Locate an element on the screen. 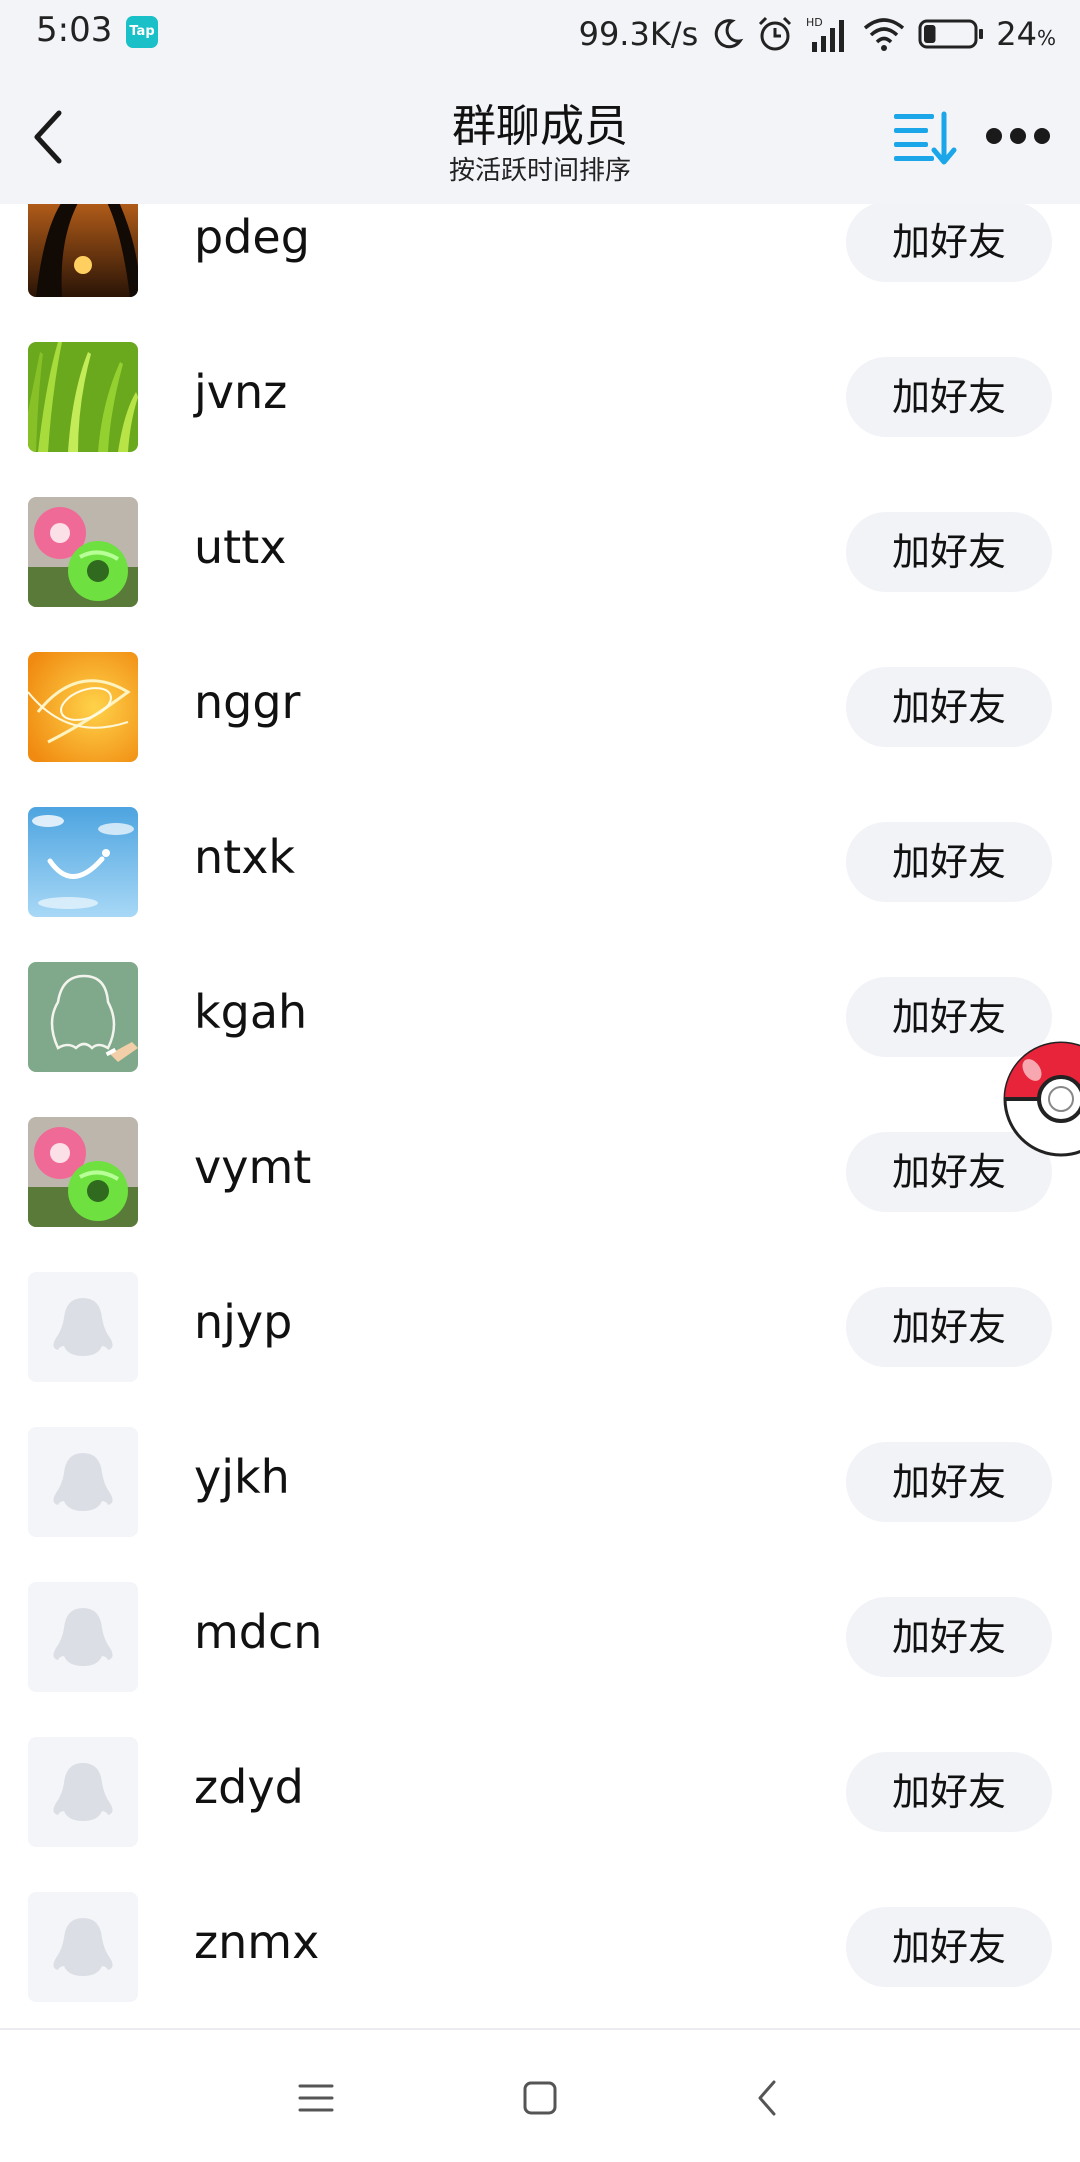 The height and width of the screenshot is (2162, 1080). member-row: jvnz 加好友 is located at coordinates (540, 396).